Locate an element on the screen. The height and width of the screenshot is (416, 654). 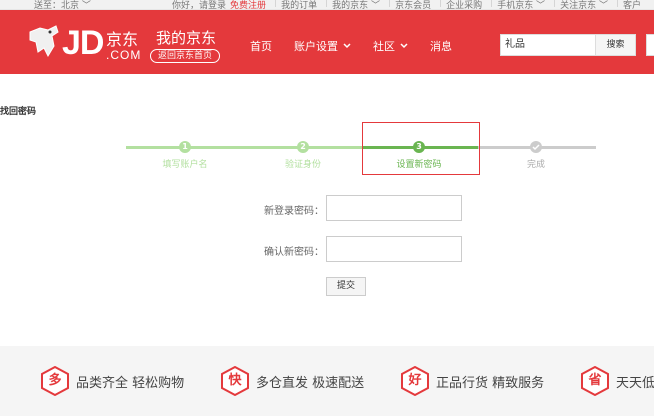
cart-button is located at coordinates (650, 45).